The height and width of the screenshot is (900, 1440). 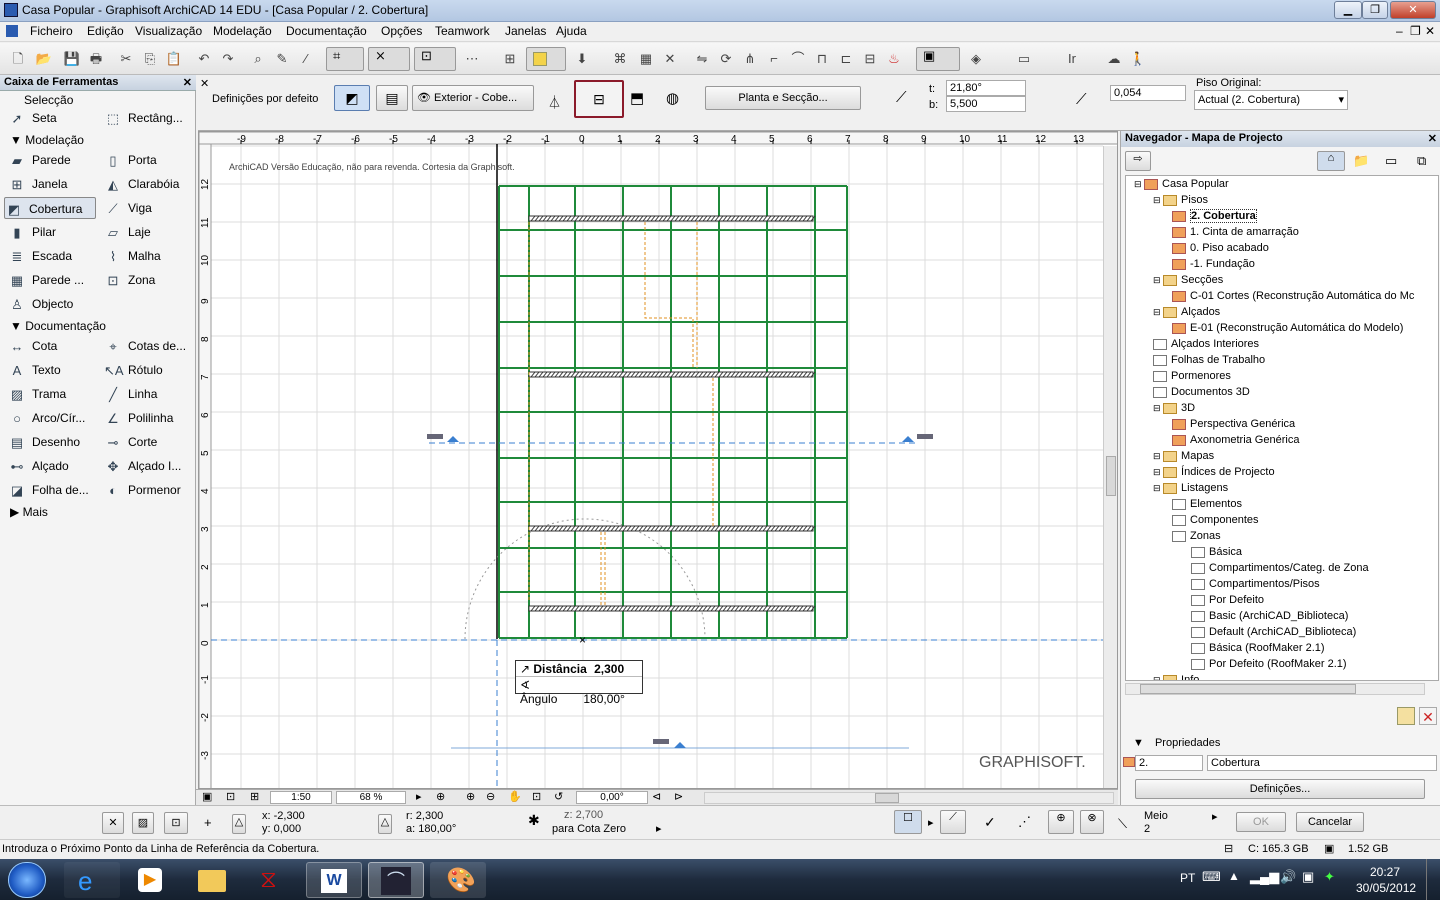 I want to click on print-icon: 🖶, so click(x=96, y=59).